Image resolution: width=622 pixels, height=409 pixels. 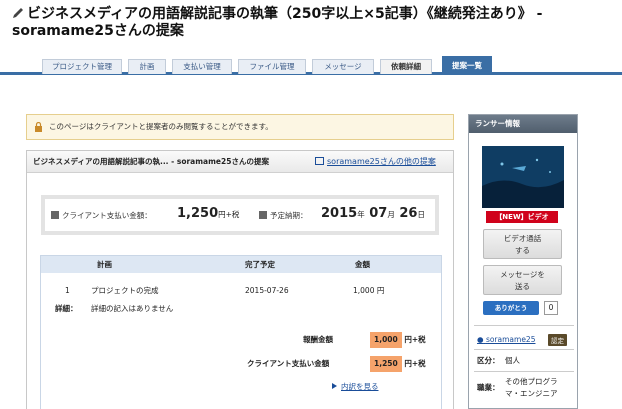 What do you see at coordinates (531, 387) in the screenshot?
I see `job-value: その他プログラ マ・エンジニア` at bounding box center [531, 387].